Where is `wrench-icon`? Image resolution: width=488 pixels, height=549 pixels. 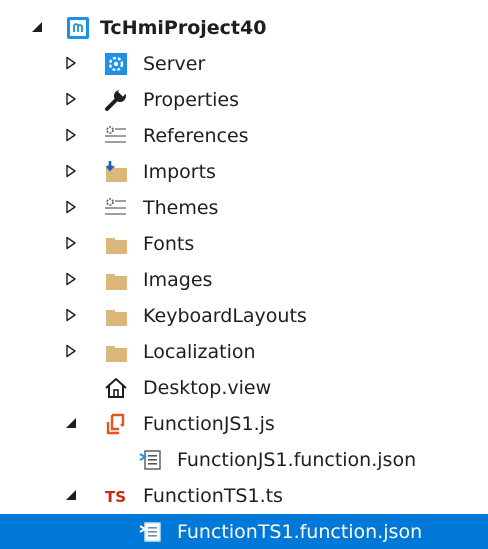 wrench-icon is located at coordinates (116, 100).